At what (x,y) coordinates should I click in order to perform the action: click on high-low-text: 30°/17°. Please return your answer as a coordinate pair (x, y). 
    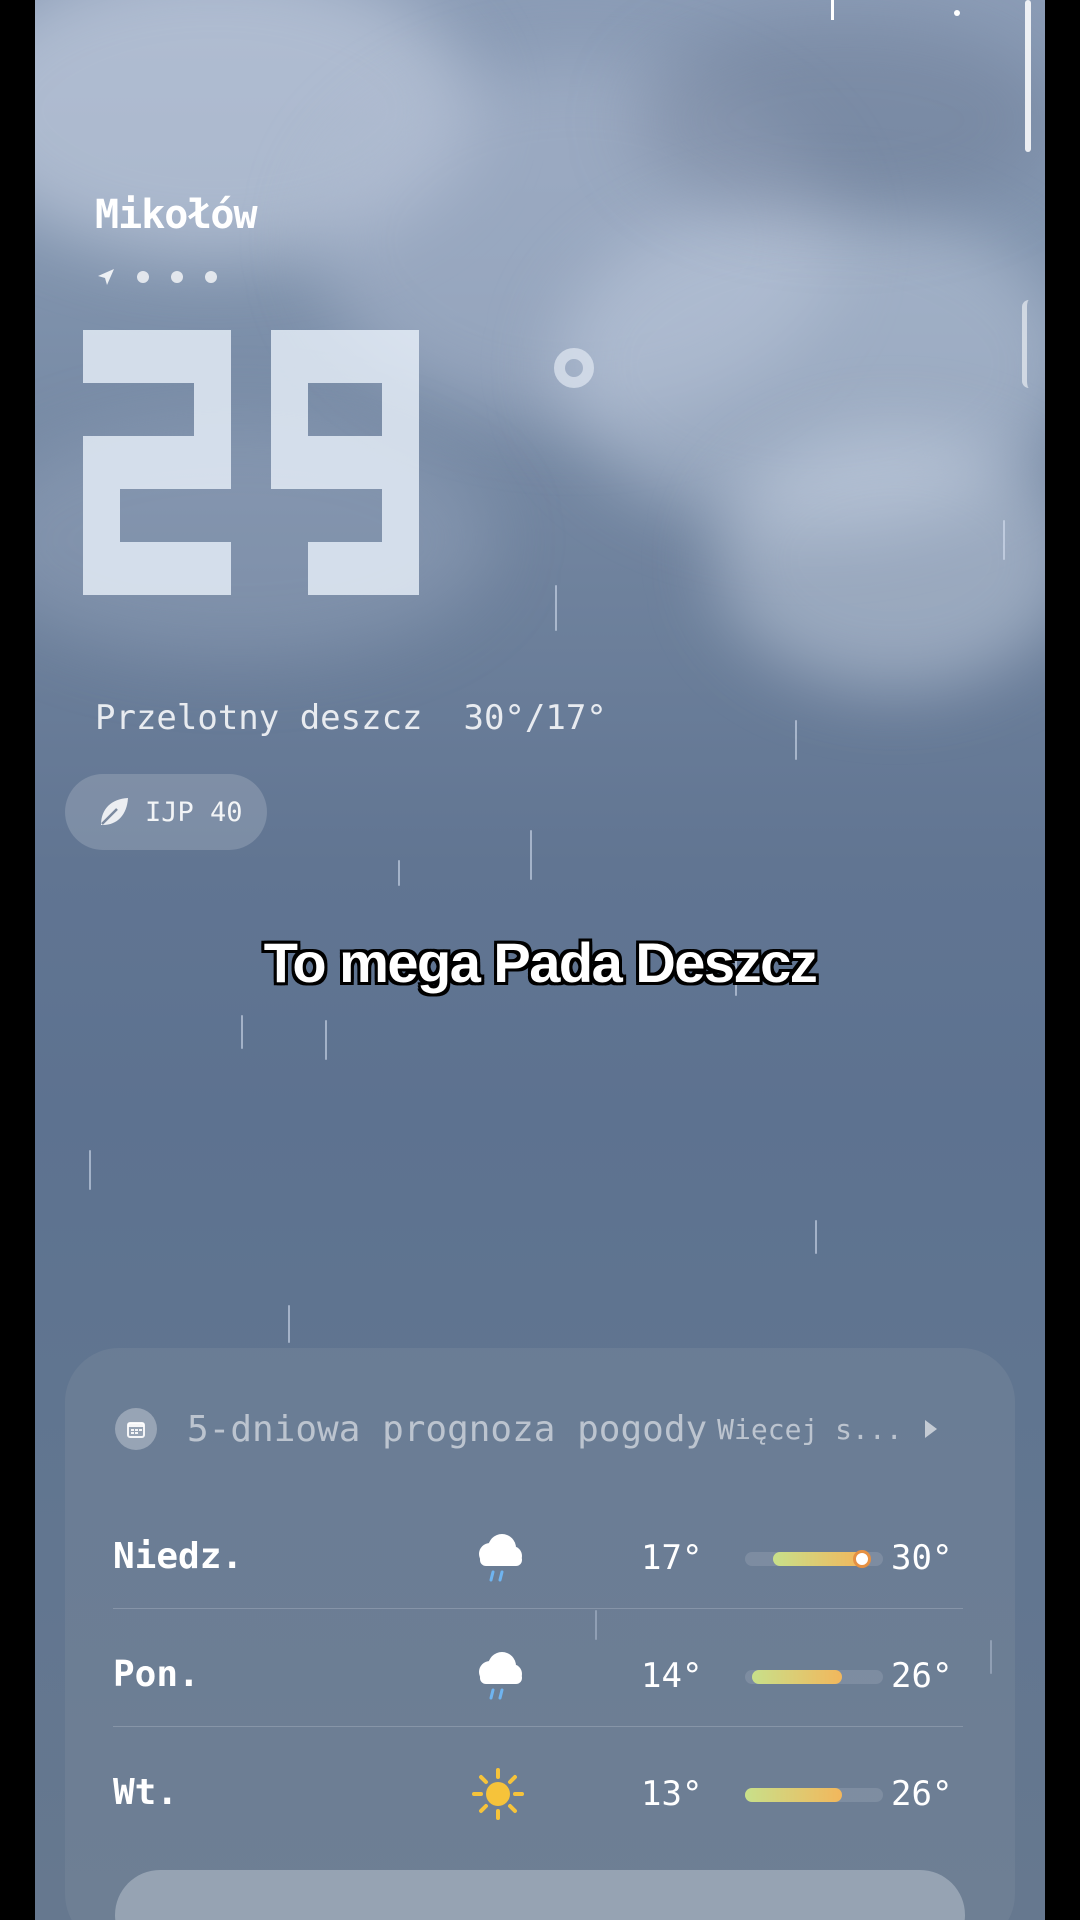
    Looking at the image, I should click on (535, 718).